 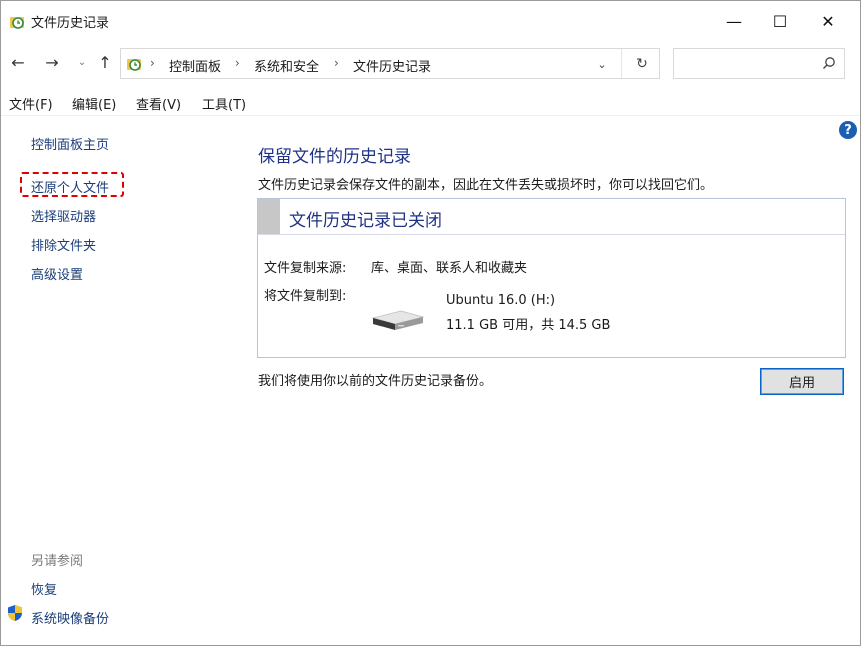 I want to click on search-input, so click(x=759, y=63).